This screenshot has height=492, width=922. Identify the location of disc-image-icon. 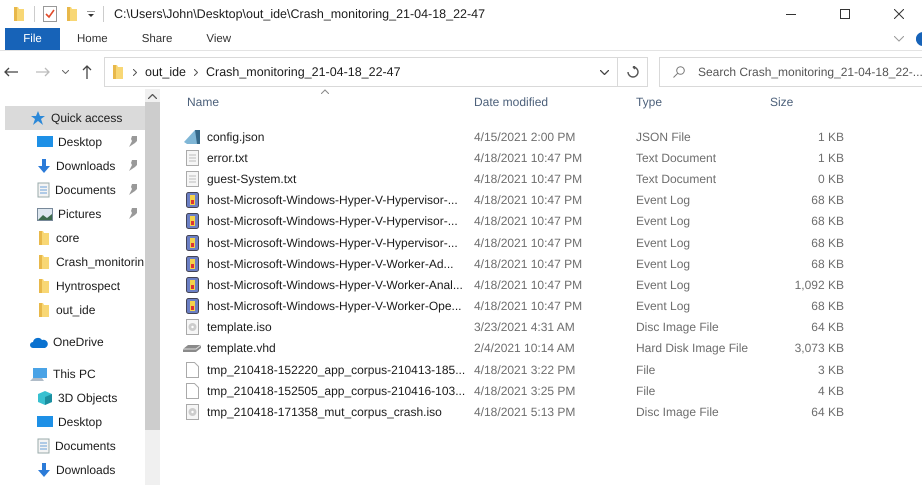
(192, 412).